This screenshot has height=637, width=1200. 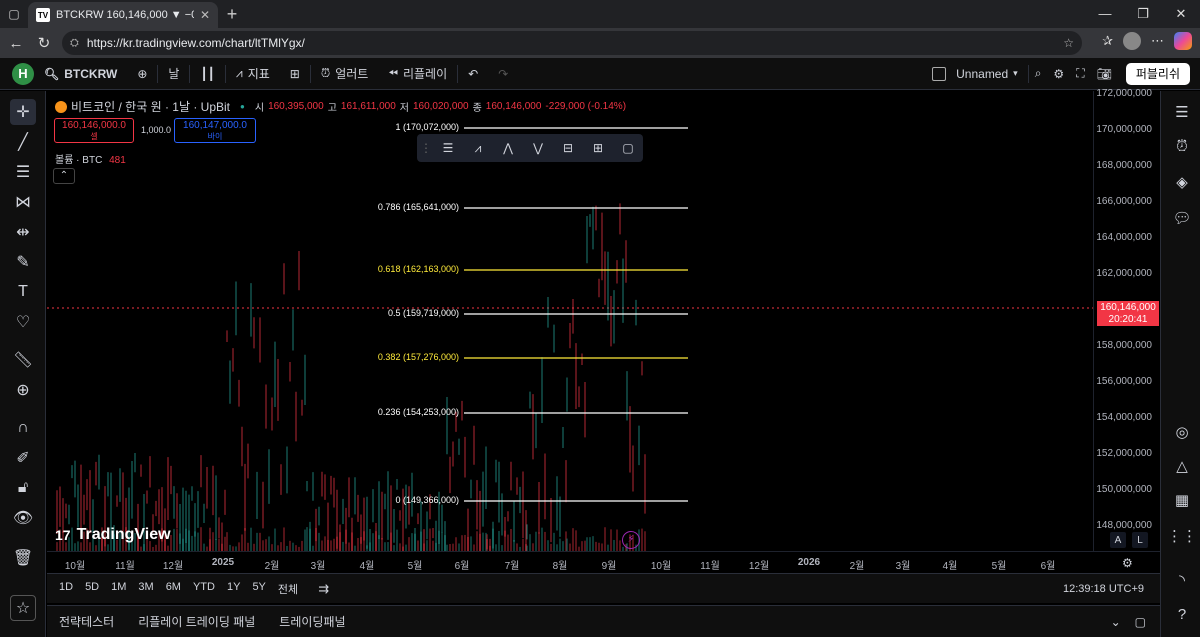 What do you see at coordinates (253, 74) in the screenshot?
I see `indicators-button: ⩘ 지표` at bounding box center [253, 74].